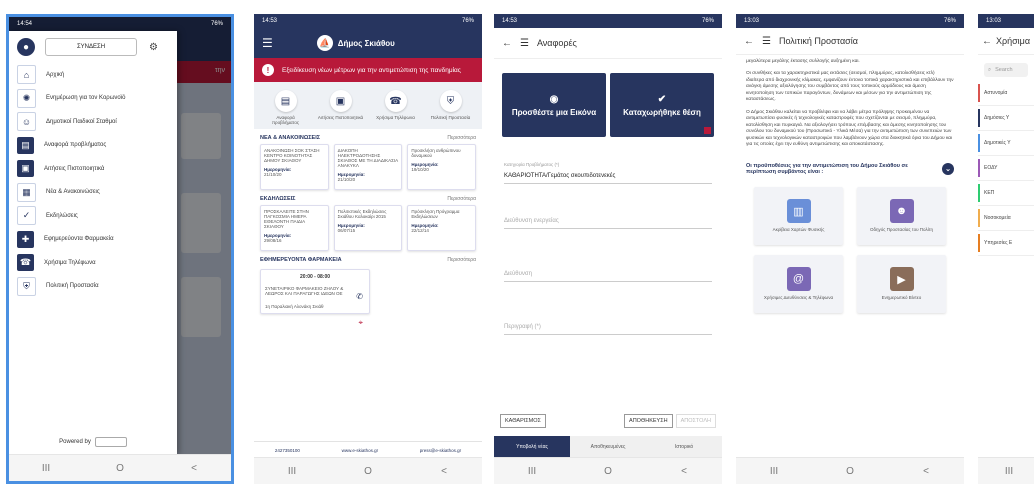  What do you see at coordinates (93, 193) in the screenshot?
I see `drawer-item-news: ▦ Νέα & Ανακοινώσεις` at bounding box center [93, 193].